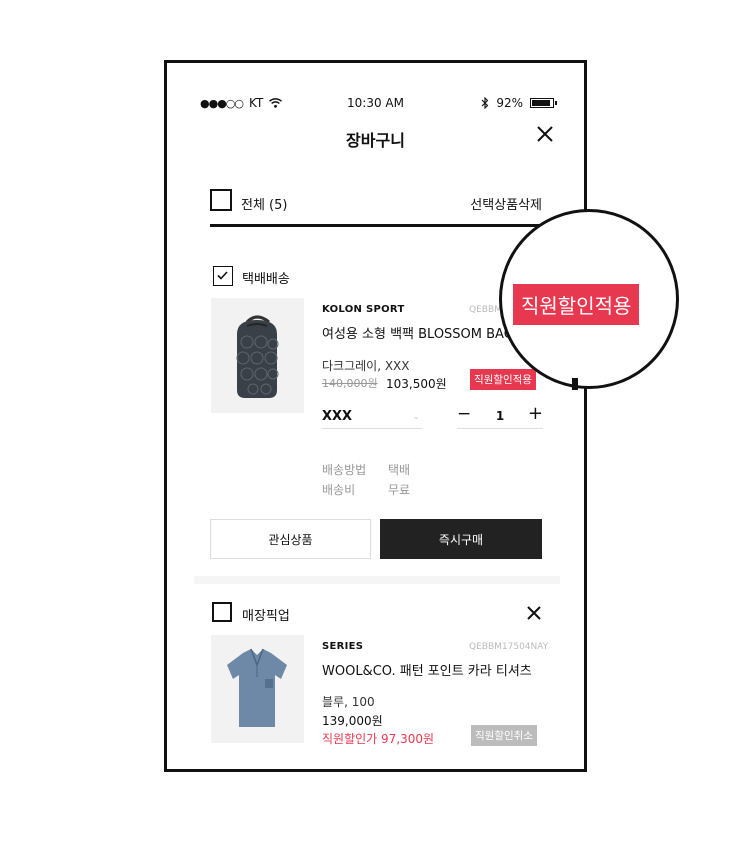  I want to click on option-select-value: XXX, so click(337, 416).